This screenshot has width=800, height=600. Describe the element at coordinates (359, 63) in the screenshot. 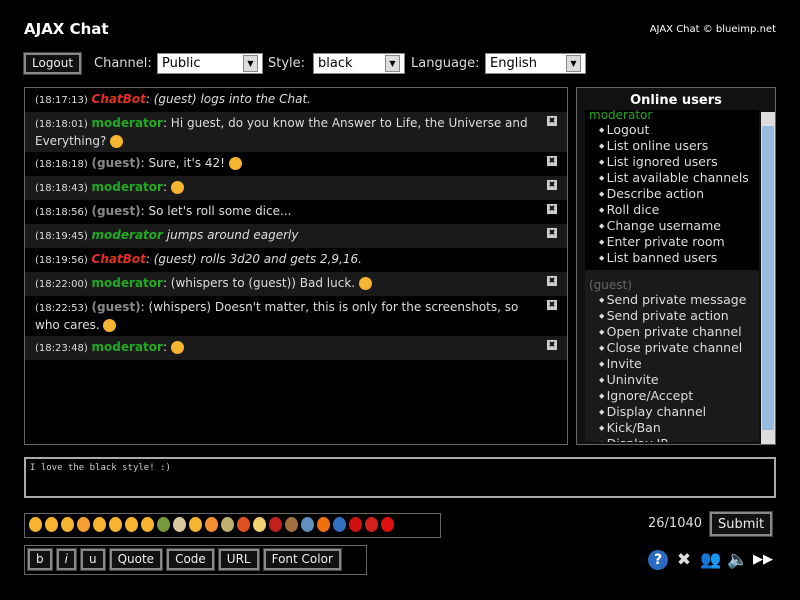

I see `style-select: black ▼` at that location.